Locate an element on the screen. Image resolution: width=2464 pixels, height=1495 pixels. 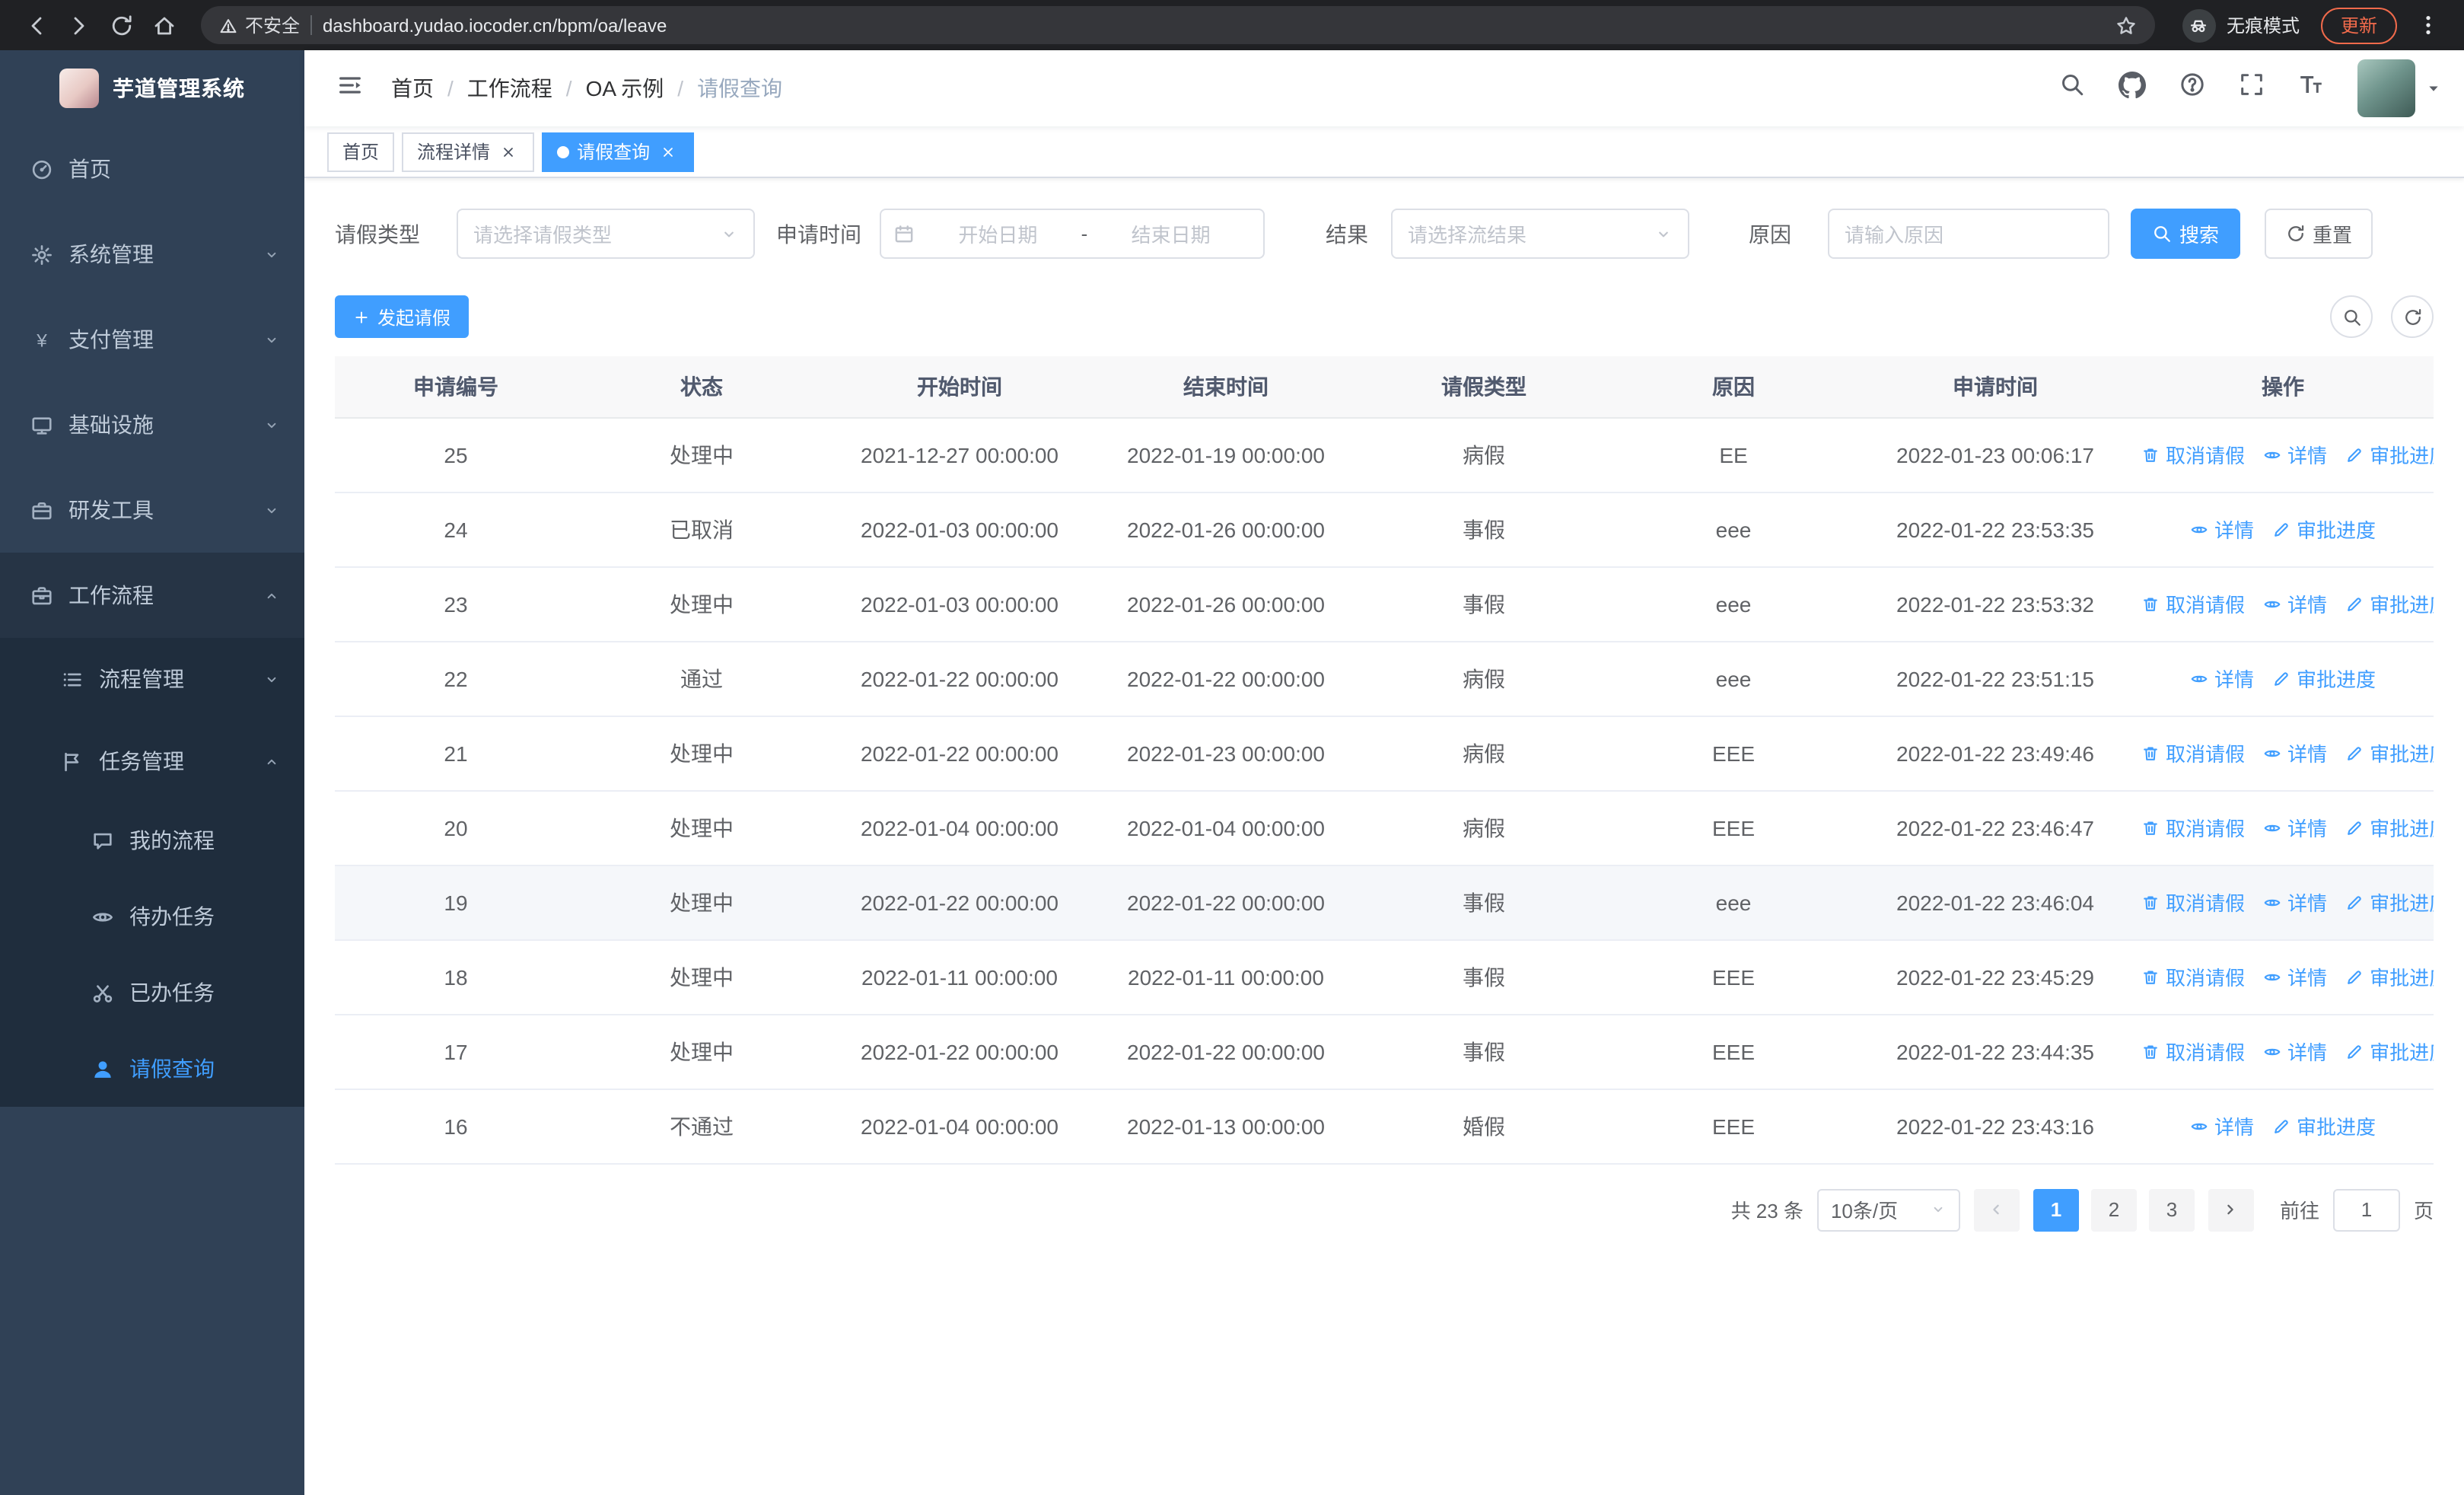
page-size-select: 10条/页 is located at coordinates (1888, 1210).